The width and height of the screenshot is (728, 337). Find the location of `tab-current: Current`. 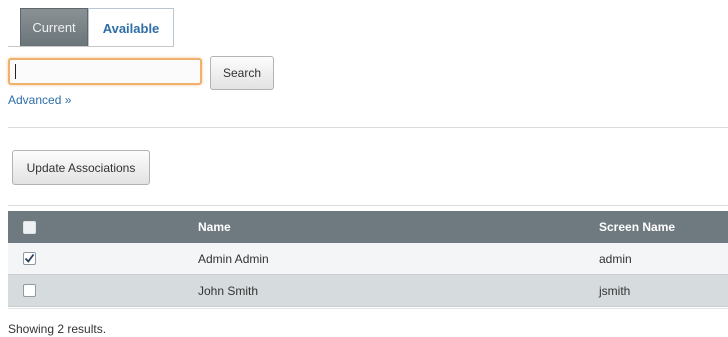

tab-current: Current is located at coordinates (54, 27).